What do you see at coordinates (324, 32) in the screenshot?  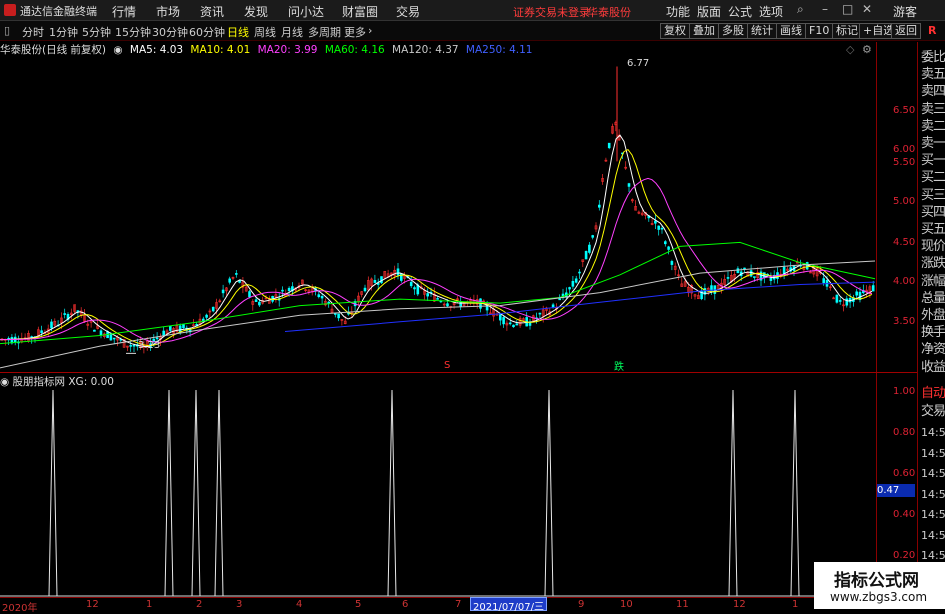 I see `period-multi: 多周期` at bounding box center [324, 32].